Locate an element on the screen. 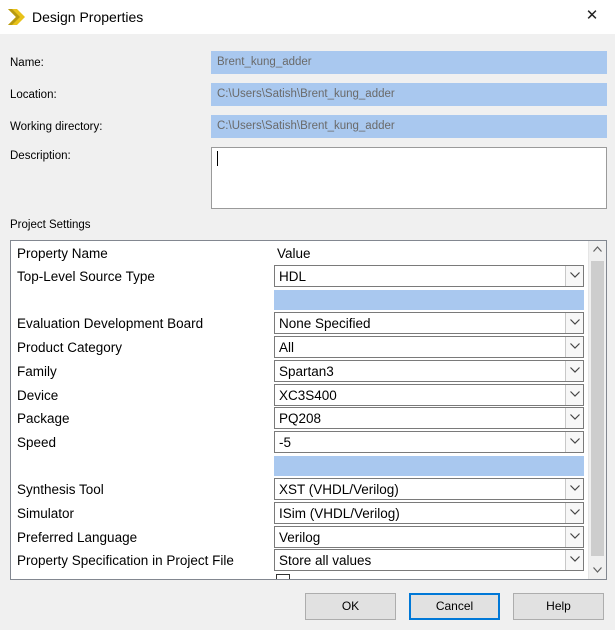 The image size is (615, 630). property-value-dropdown: -5 is located at coordinates (429, 441).